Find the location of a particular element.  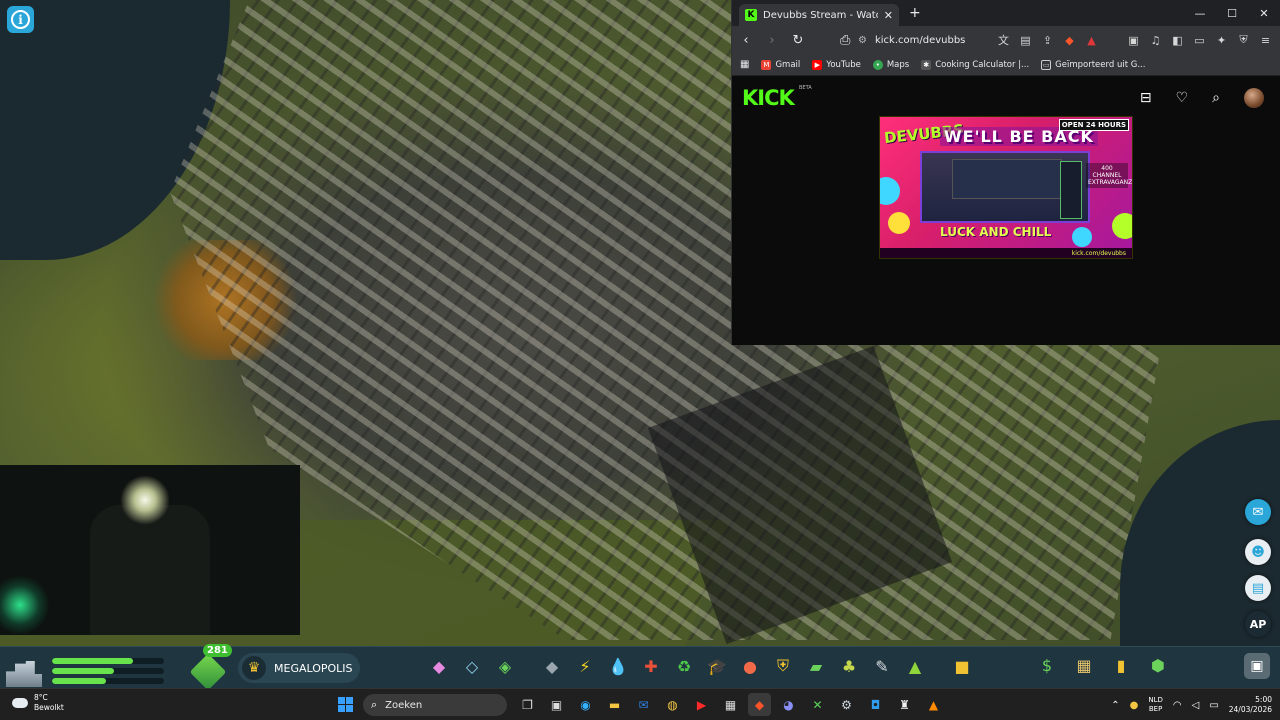

taskbar-search-input is located at coordinates (435, 705).